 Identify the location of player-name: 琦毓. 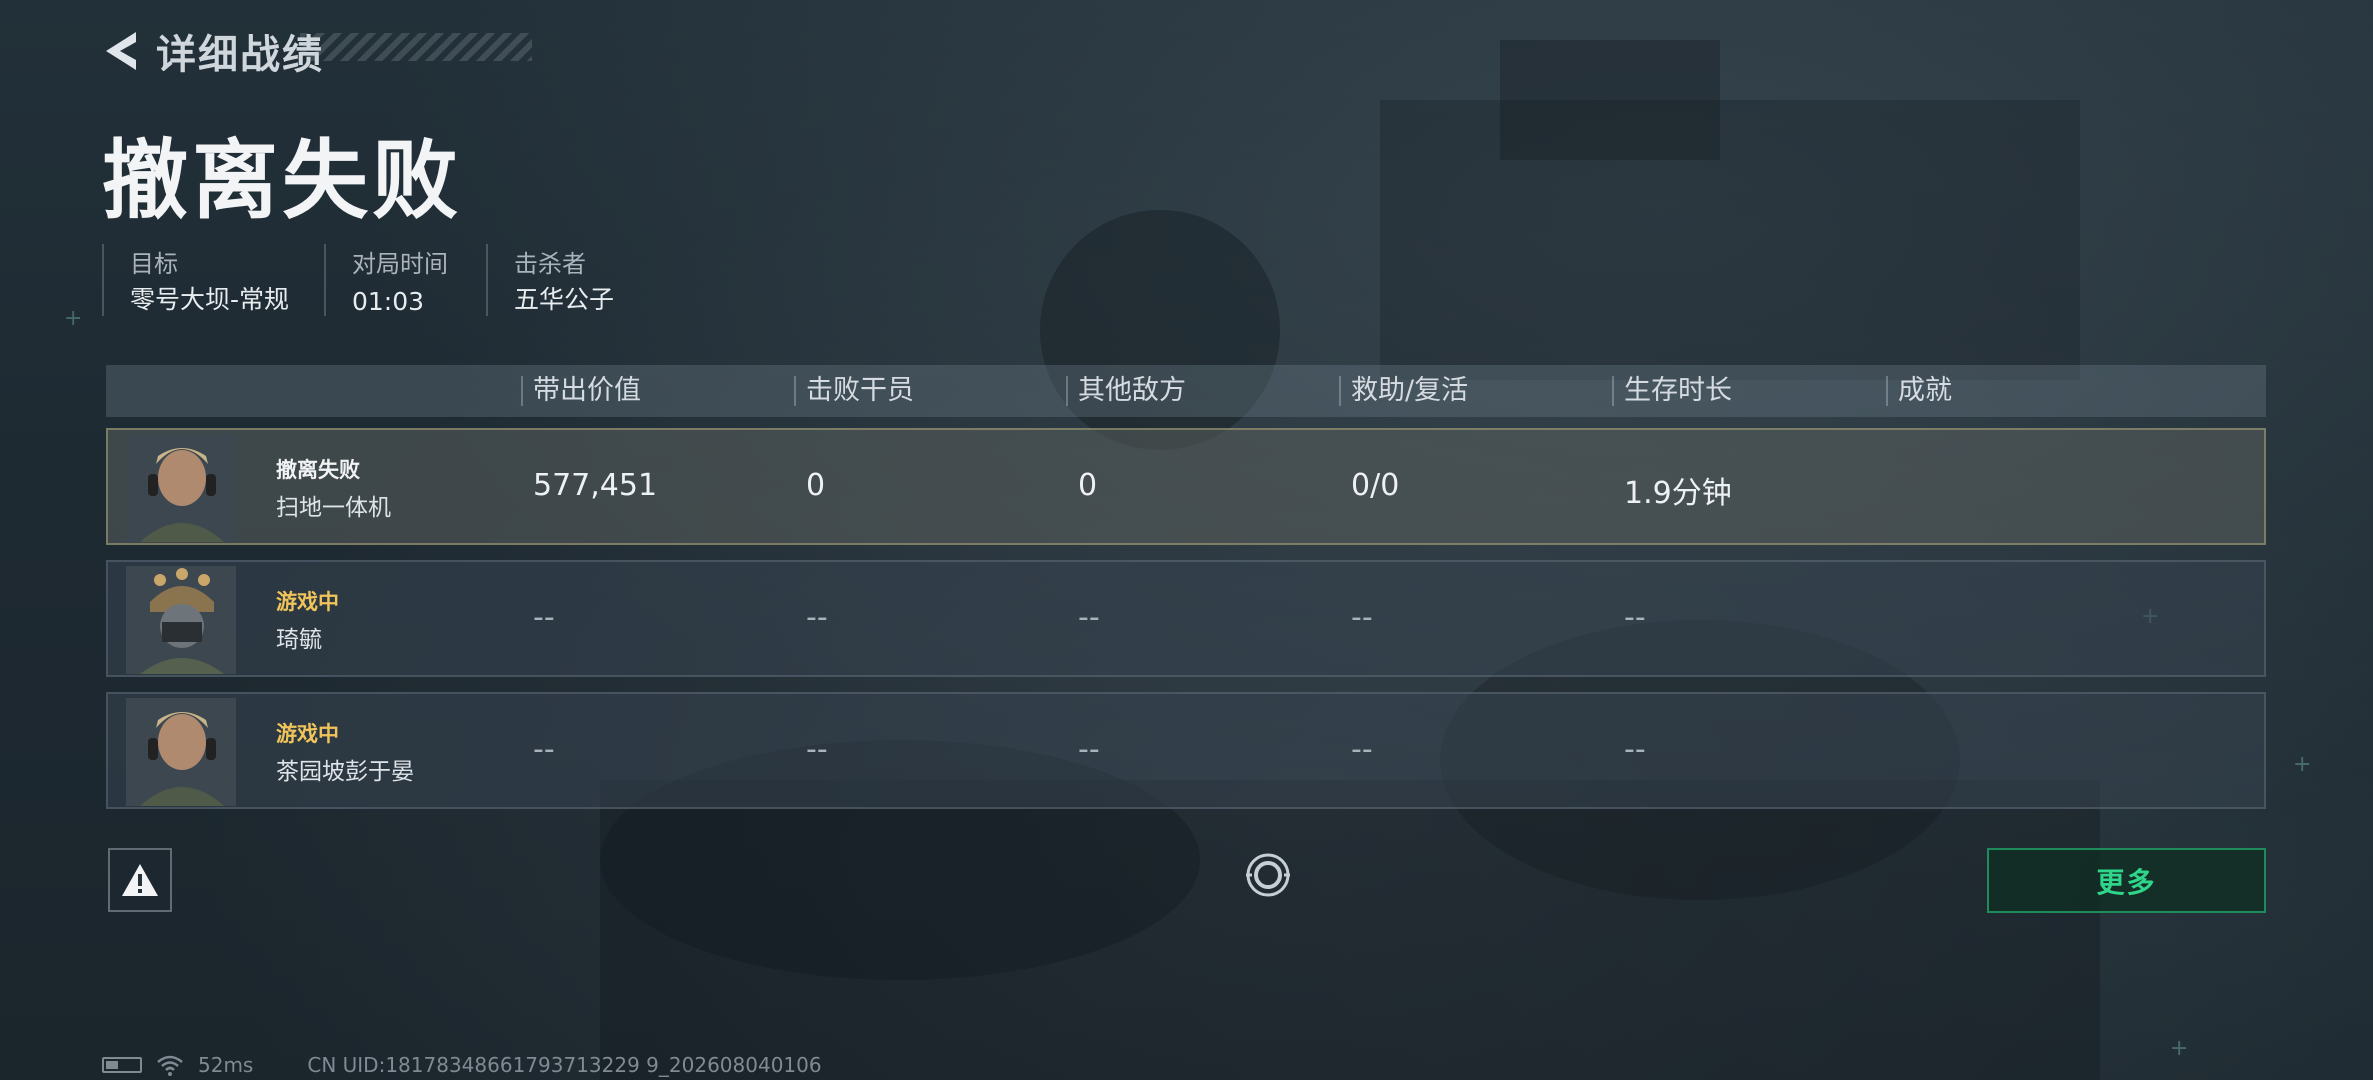
(299, 640).